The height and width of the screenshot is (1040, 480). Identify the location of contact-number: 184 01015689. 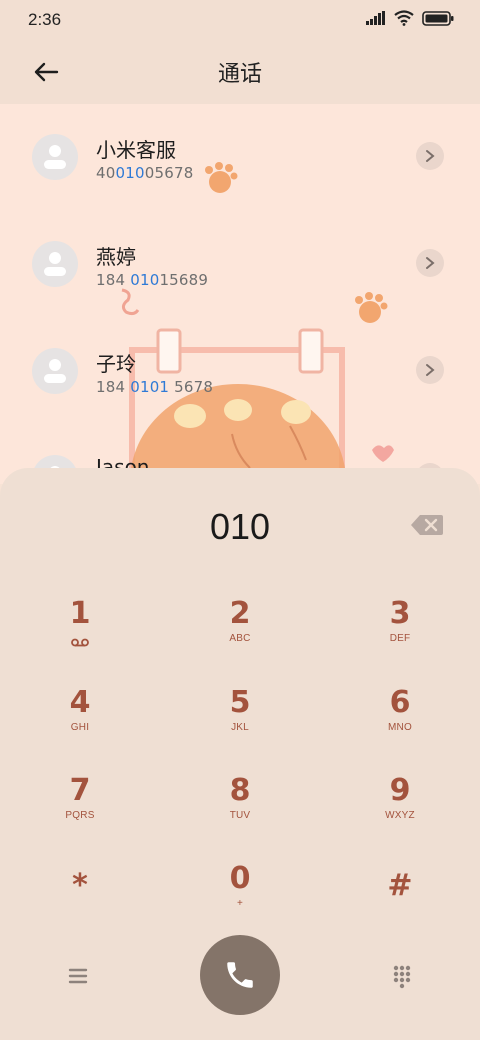
(152, 280).